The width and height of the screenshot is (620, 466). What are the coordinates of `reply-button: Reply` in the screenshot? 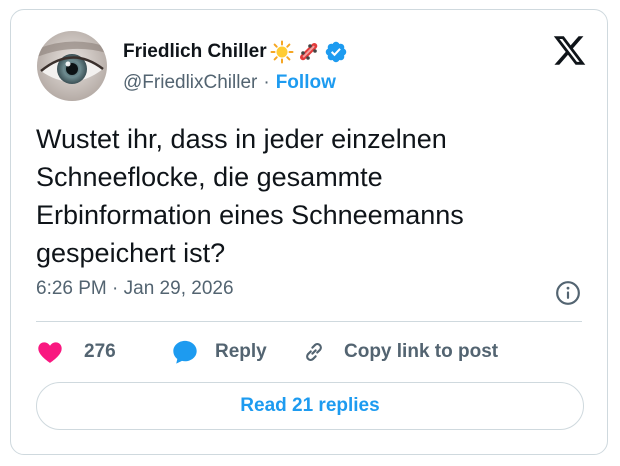 It's located at (219, 352).